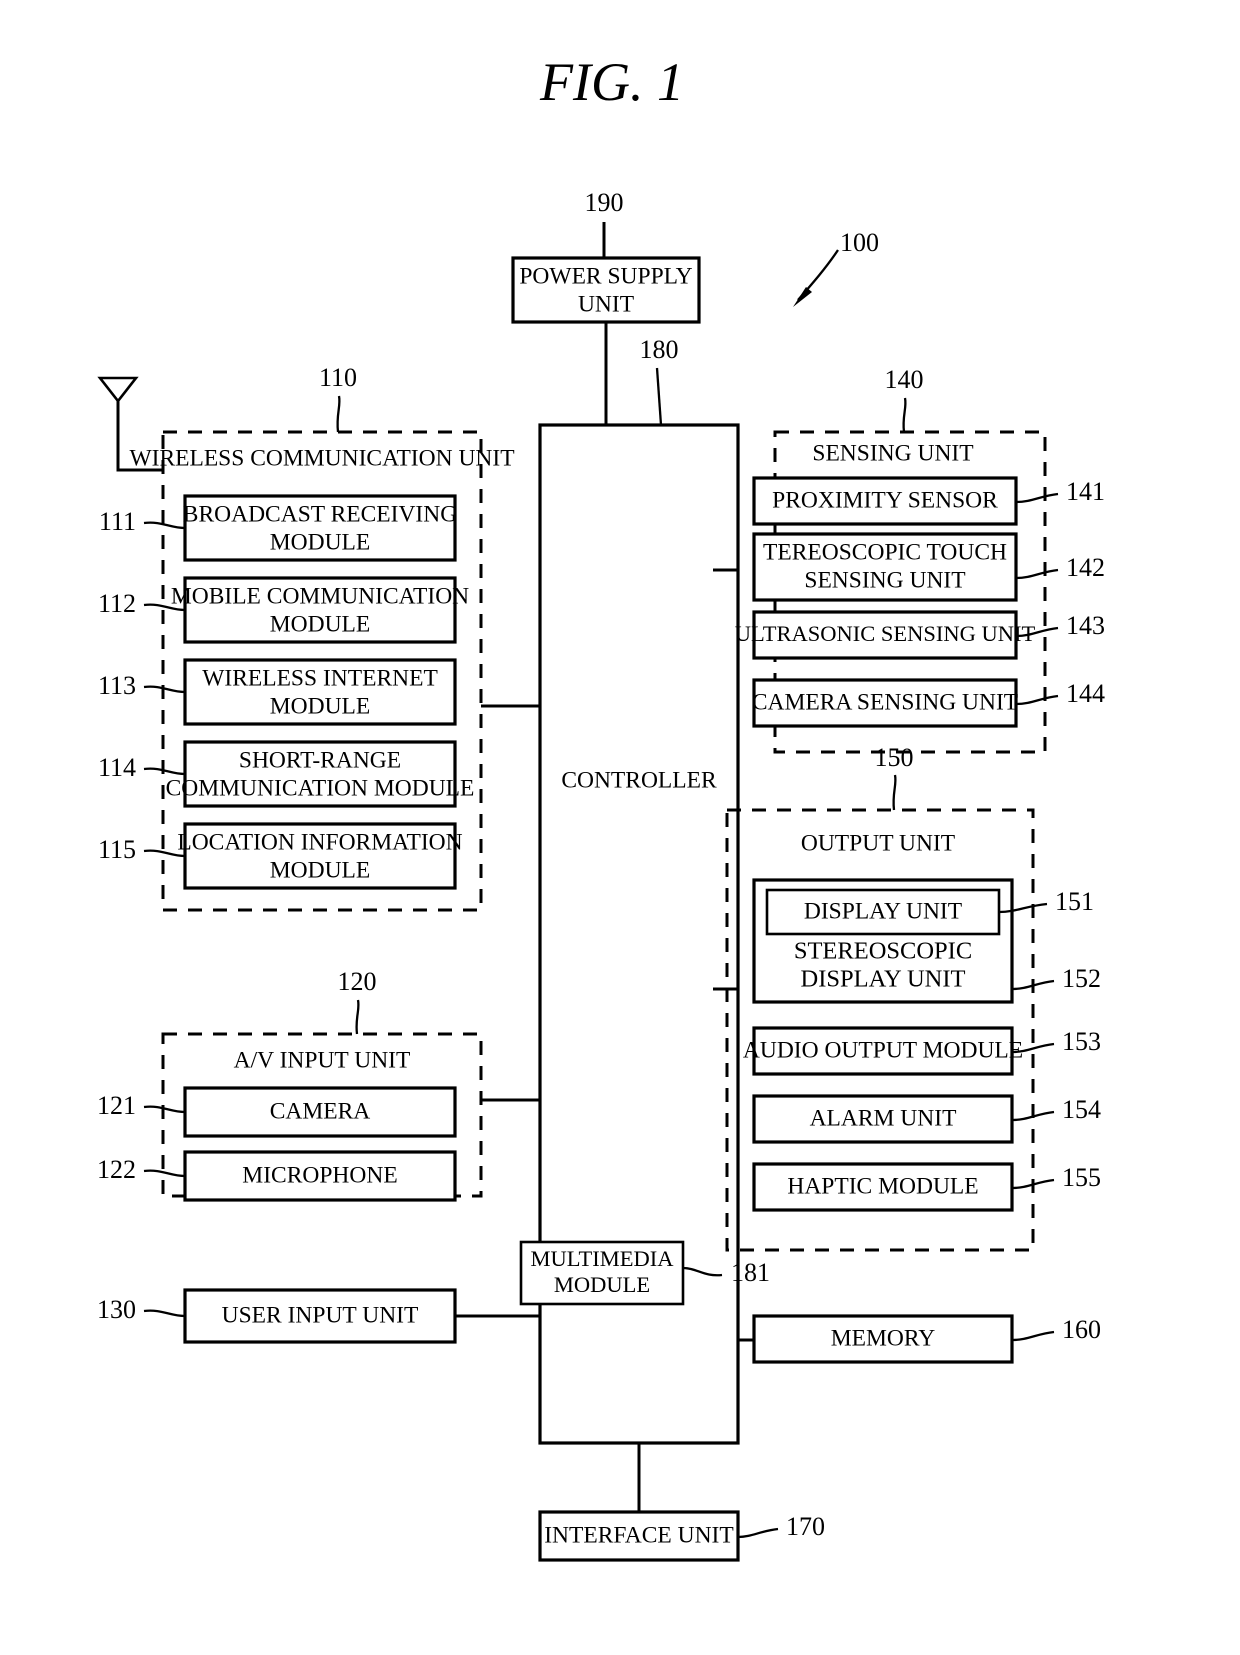 The height and width of the screenshot is (1655, 1240). I want to click on display-unit-label: DISPLAY UNIT, so click(883, 911).